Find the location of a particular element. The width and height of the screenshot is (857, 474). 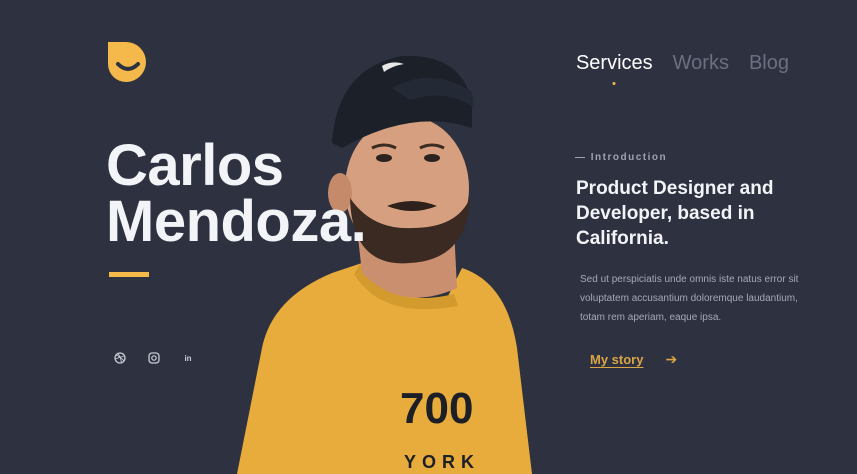

nav-item-label: Works is located at coordinates (700, 63).